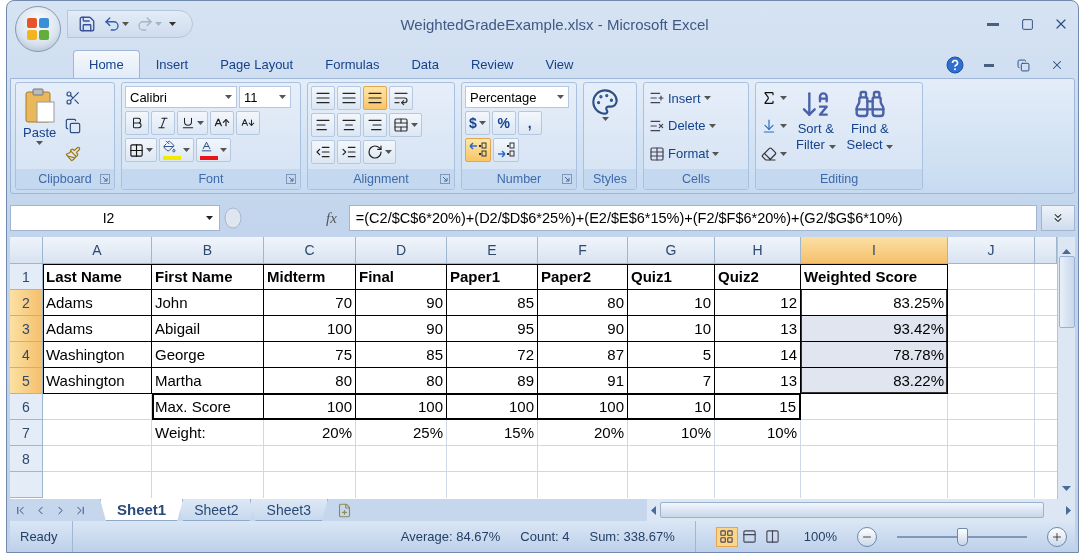  I want to click on insert-function-label: fx, so click(295, 218).